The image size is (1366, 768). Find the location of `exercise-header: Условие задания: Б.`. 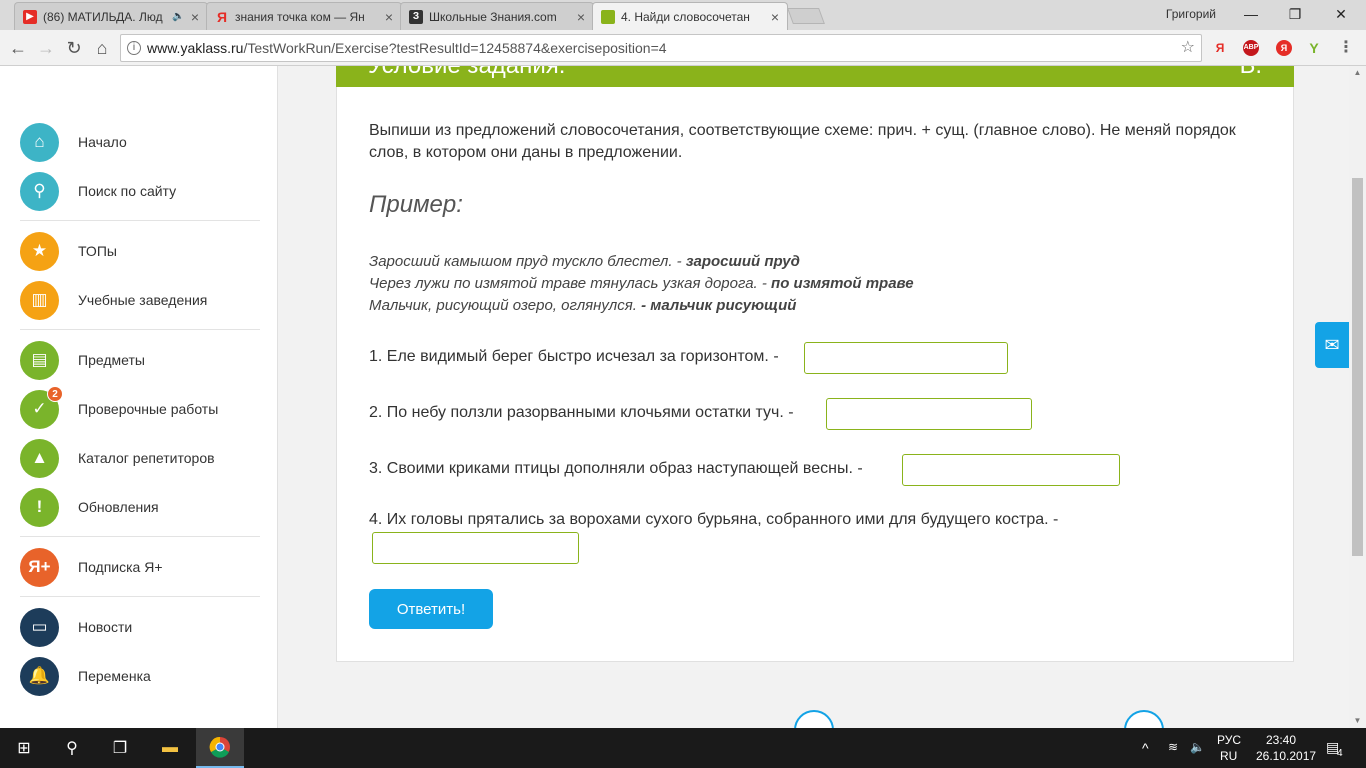

exercise-header: Условие задания: Б. is located at coordinates (815, 76).